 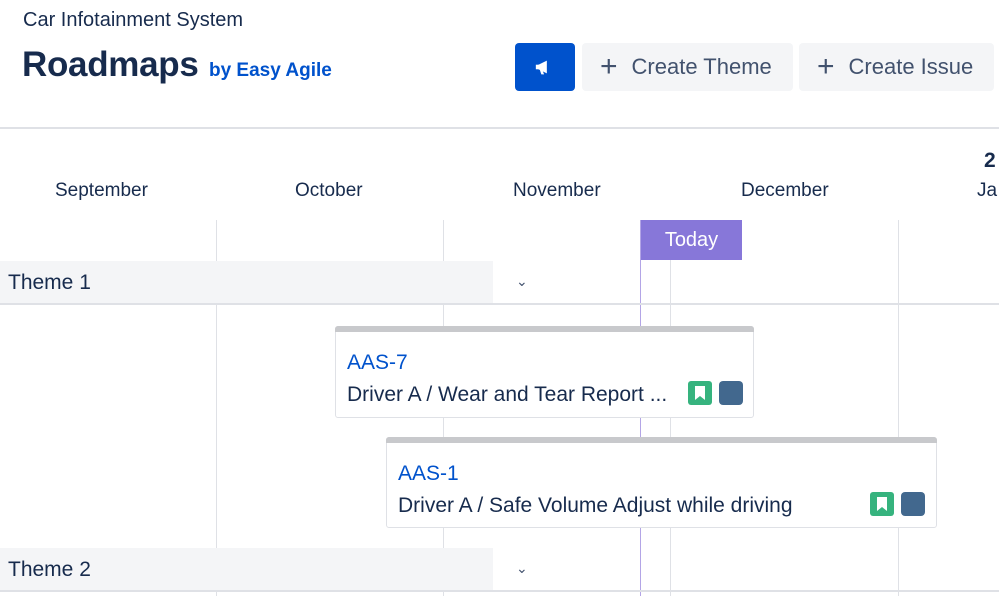 What do you see at coordinates (133, 20) in the screenshot?
I see `project-name: Car Infotainment System` at bounding box center [133, 20].